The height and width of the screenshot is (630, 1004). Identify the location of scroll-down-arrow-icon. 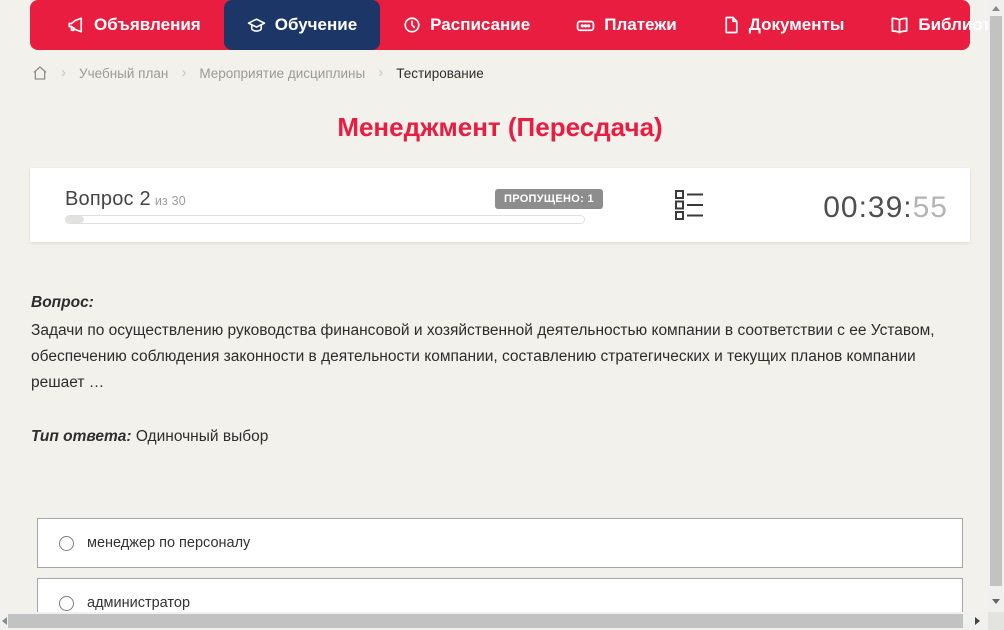
(996, 601).